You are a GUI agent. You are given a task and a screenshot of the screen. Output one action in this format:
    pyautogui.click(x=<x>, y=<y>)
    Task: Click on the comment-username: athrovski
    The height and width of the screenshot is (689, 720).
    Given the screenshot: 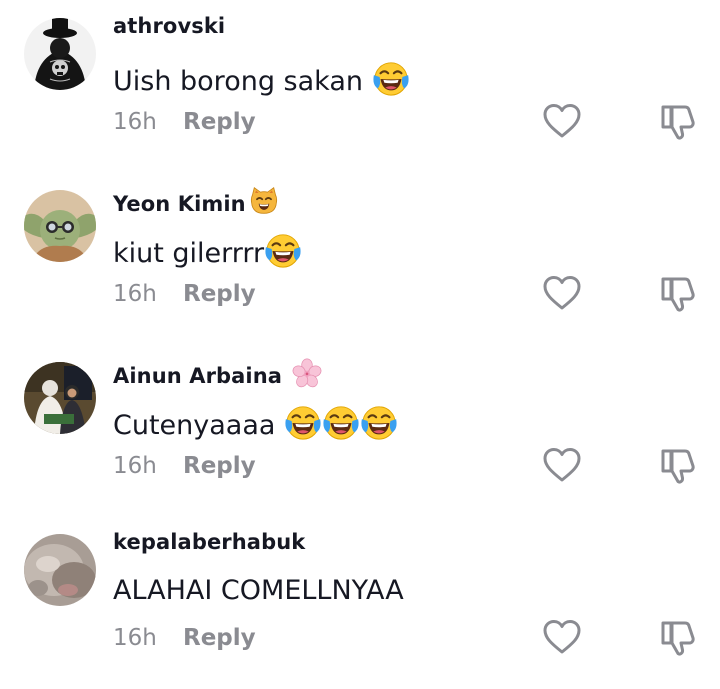 What is the action you would take?
    pyautogui.click(x=169, y=26)
    